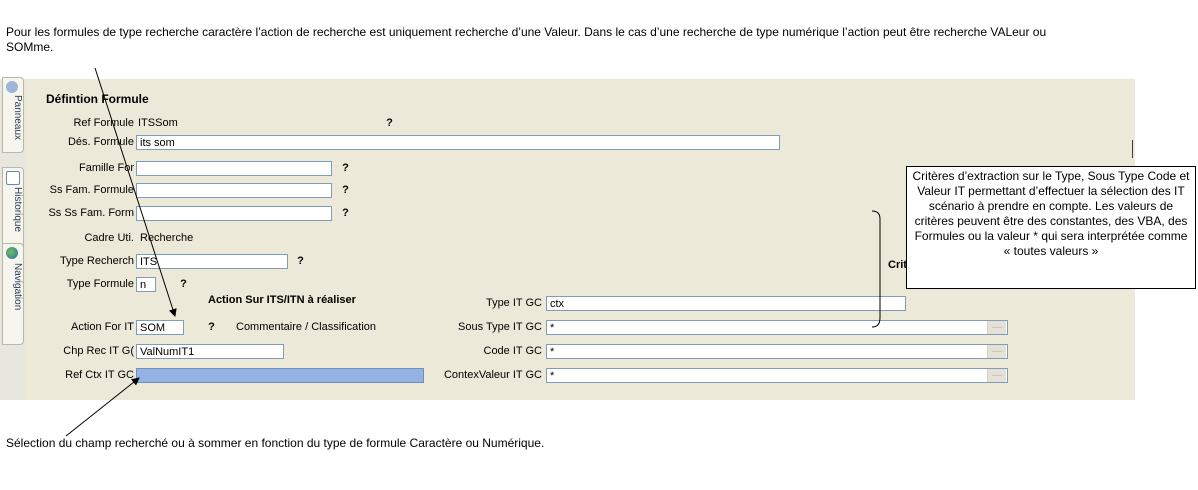 This screenshot has height=490, width=1198. I want to click on criteria-bracket, so click(876, 269).